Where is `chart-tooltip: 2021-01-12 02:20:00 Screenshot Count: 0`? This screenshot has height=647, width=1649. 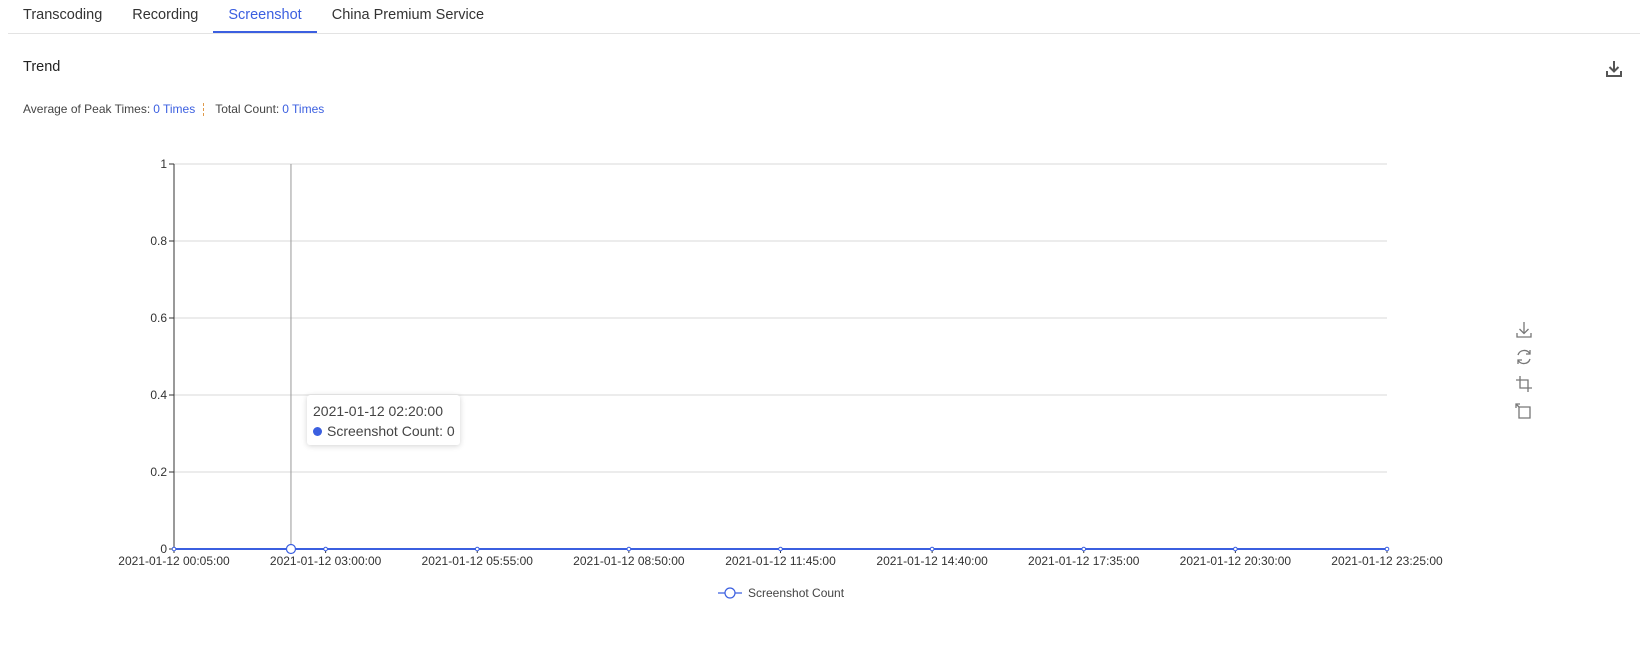 chart-tooltip: 2021-01-12 02:20:00 Screenshot Count: 0 is located at coordinates (383, 420).